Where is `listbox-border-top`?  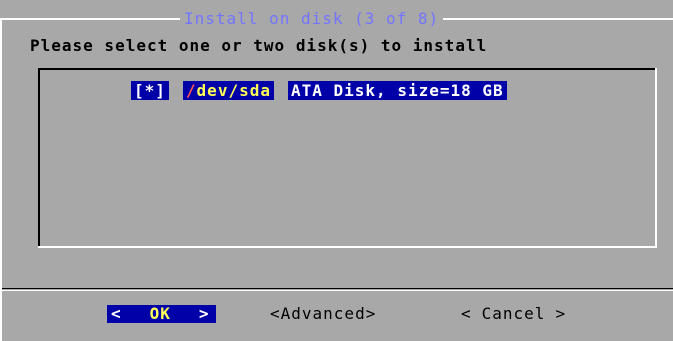 listbox-border-top is located at coordinates (347, 69).